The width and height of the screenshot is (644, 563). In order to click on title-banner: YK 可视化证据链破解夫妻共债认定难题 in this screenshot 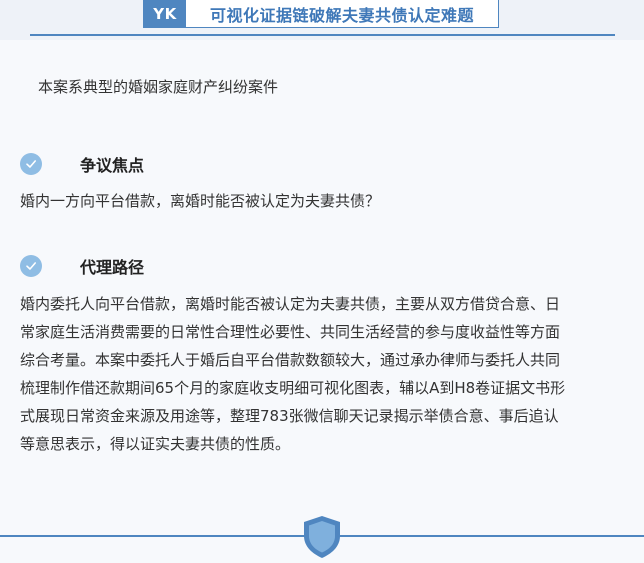, I will do `click(321, 14)`.